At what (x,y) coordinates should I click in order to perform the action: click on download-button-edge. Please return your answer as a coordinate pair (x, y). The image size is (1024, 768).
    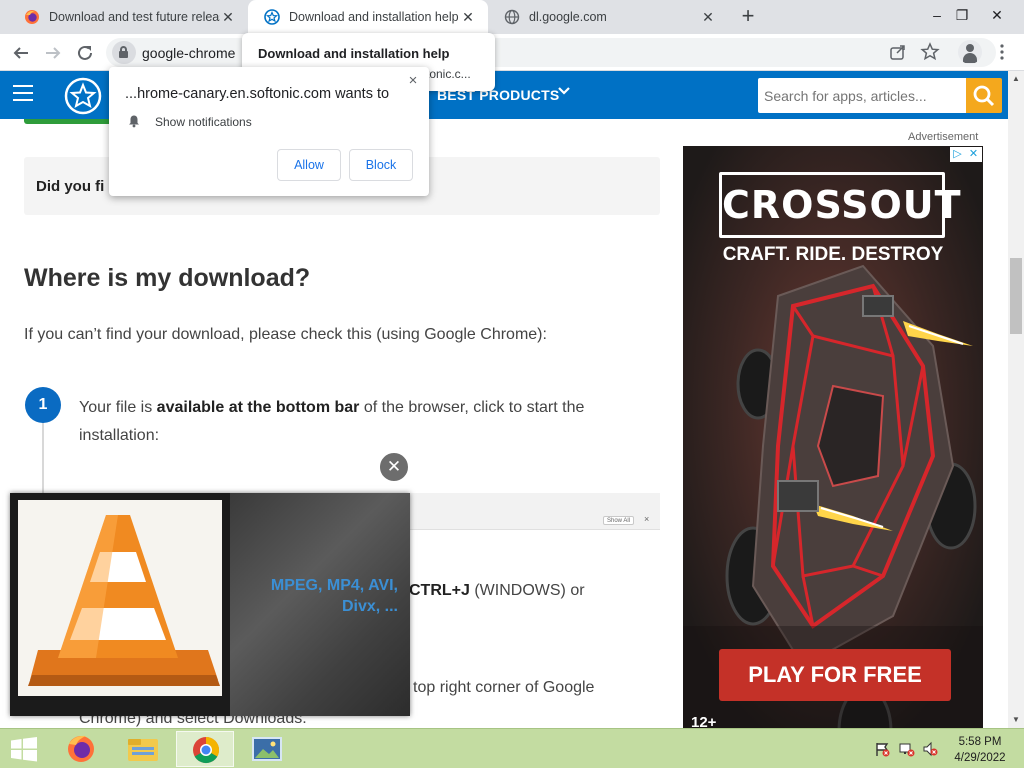
    Looking at the image, I should click on (69, 121).